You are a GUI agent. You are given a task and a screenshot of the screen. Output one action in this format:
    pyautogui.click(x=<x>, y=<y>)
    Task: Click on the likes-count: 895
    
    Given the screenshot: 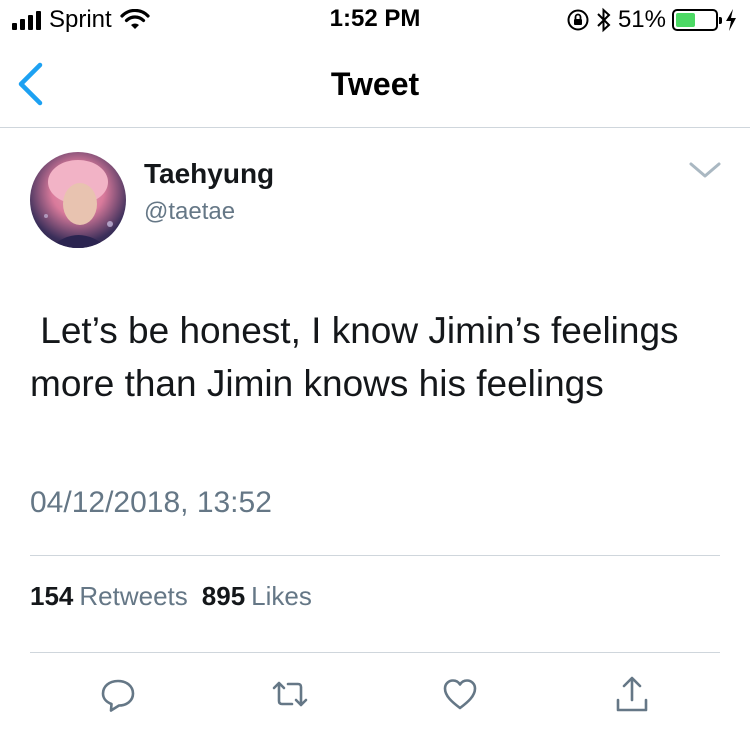 What is the action you would take?
    pyautogui.click(x=223, y=596)
    